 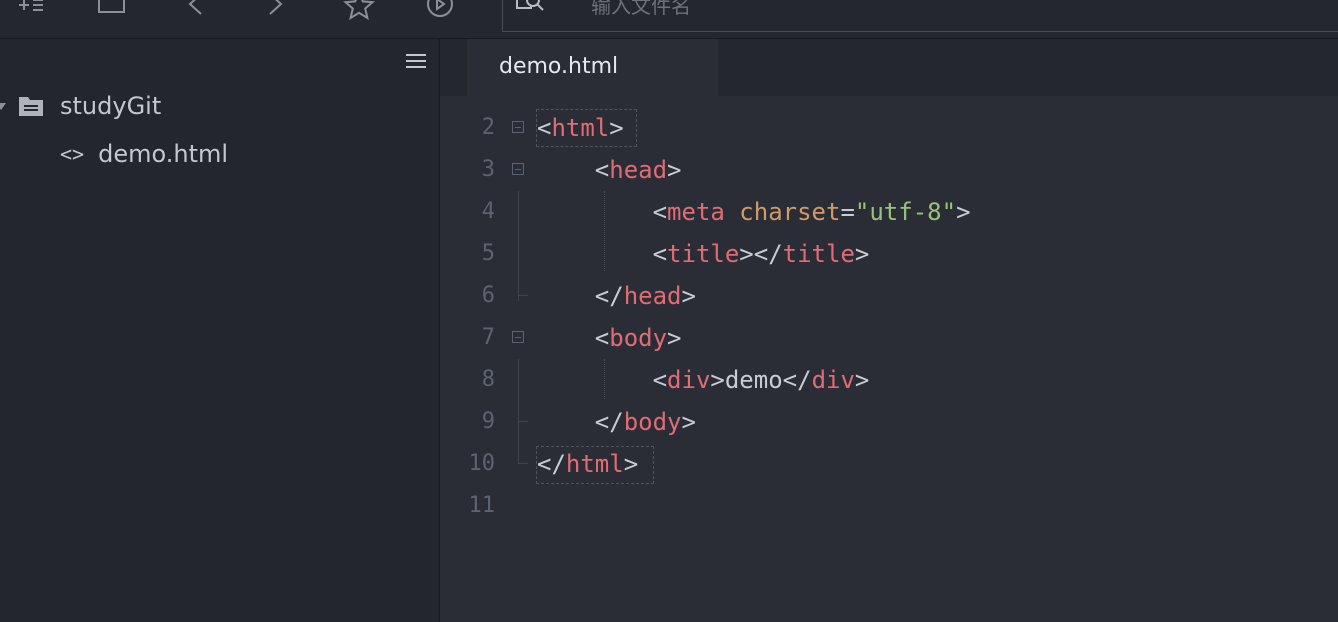 What do you see at coordinates (488, 169) in the screenshot?
I see `line-number: 3` at bounding box center [488, 169].